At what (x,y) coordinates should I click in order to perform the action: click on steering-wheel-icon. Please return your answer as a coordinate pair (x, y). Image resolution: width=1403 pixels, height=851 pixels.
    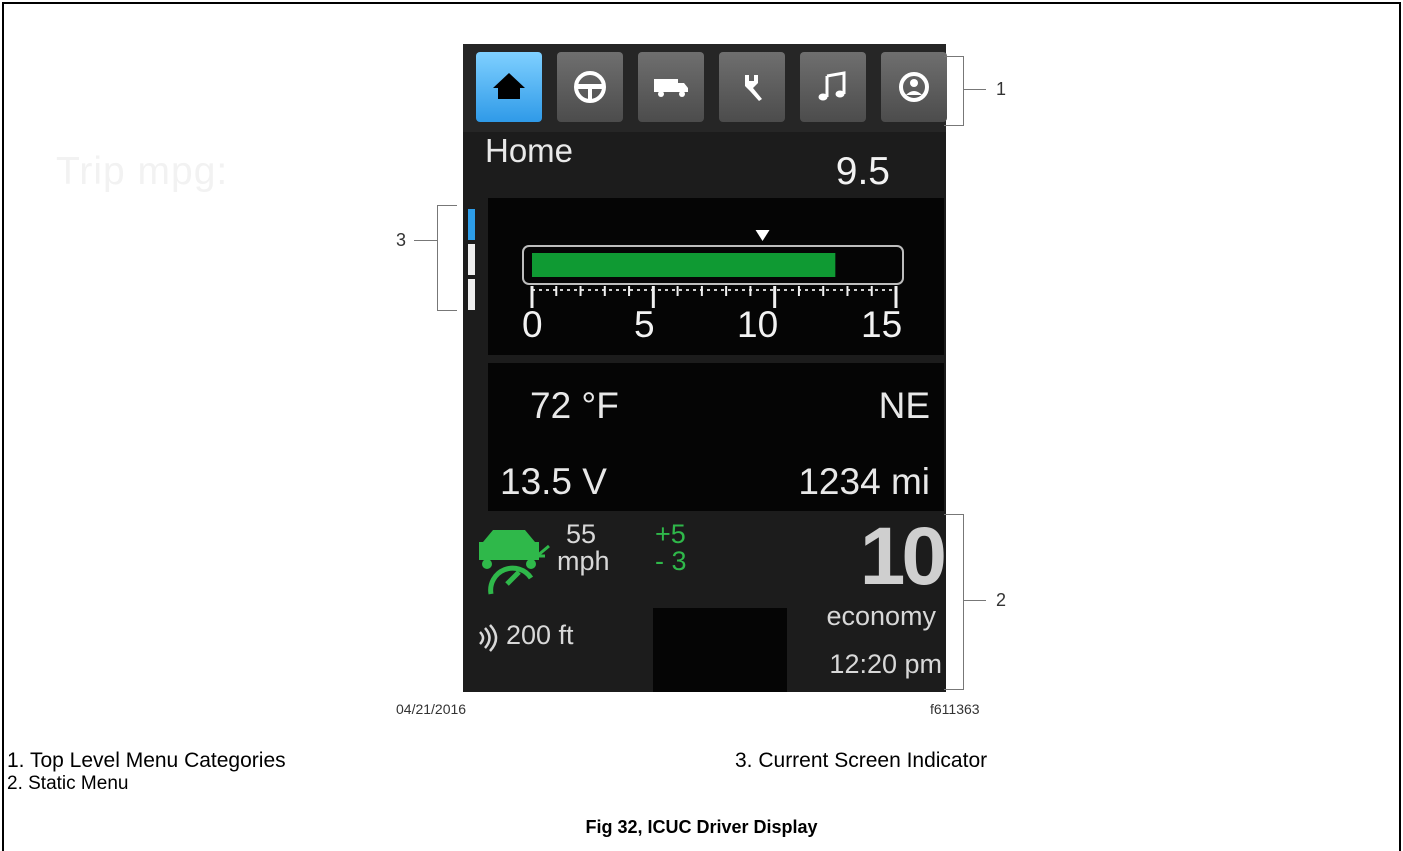
    Looking at the image, I should click on (590, 87).